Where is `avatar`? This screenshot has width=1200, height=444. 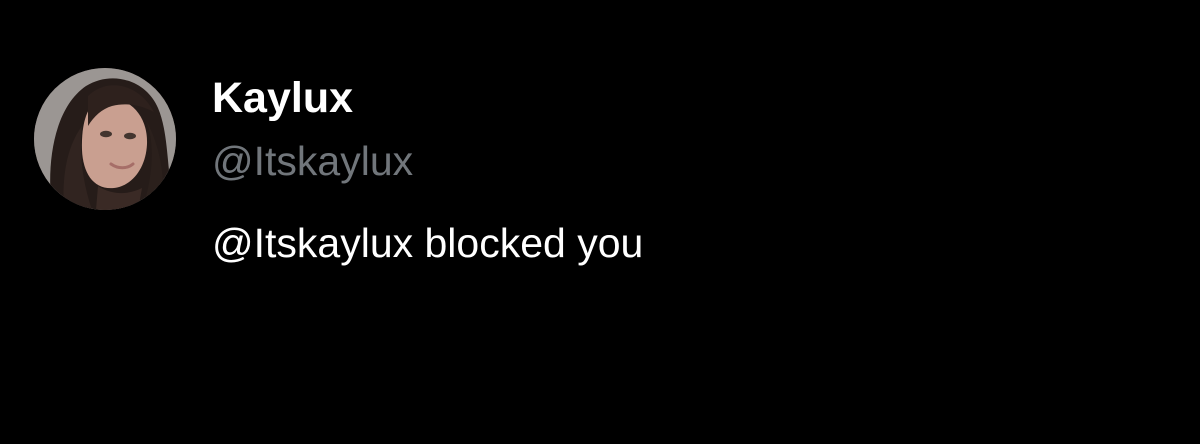
avatar is located at coordinates (105, 139).